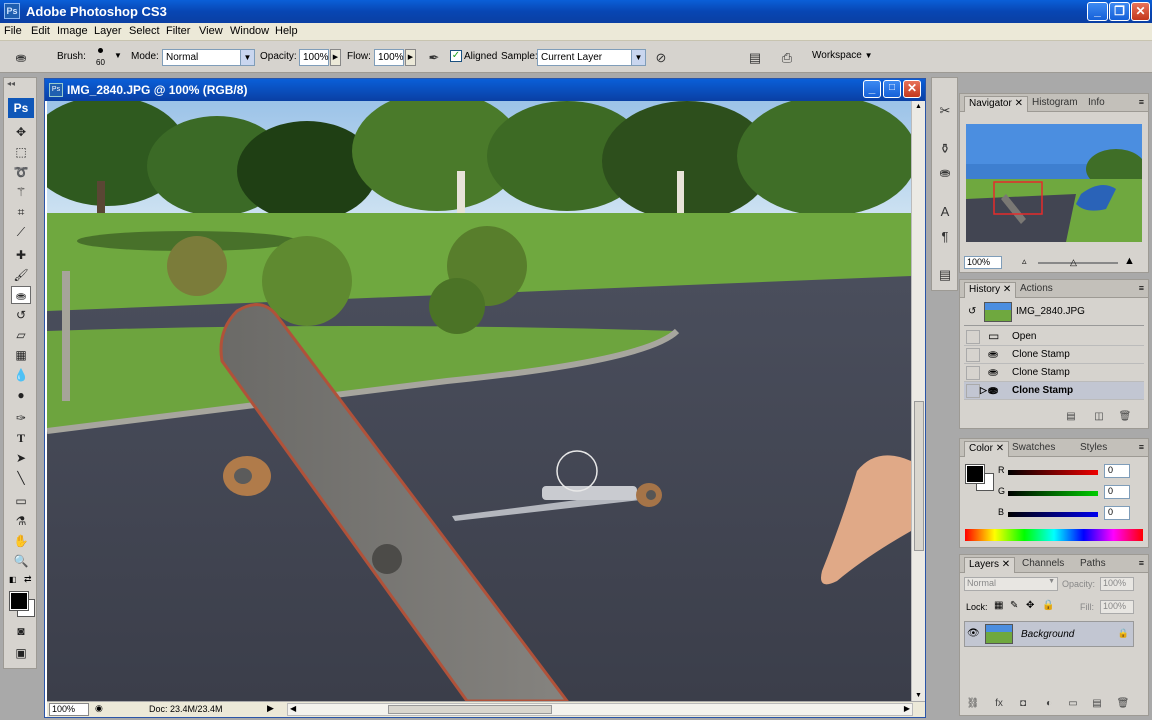 Image resolution: width=1152 pixels, height=720 pixels. I want to click on tab-color: Color ✕, so click(987, 449).